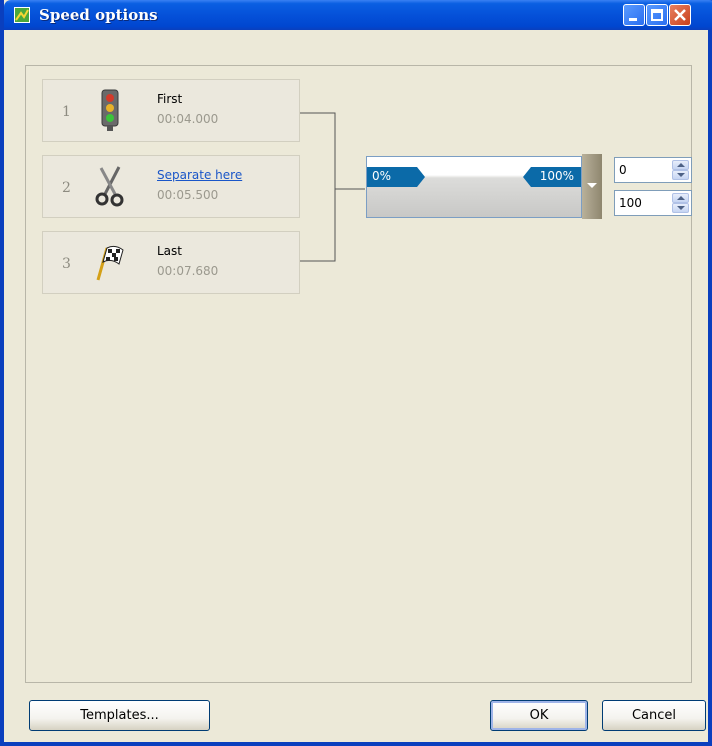  I want to click on segment-time: 00:04.000, so click(188, 119).